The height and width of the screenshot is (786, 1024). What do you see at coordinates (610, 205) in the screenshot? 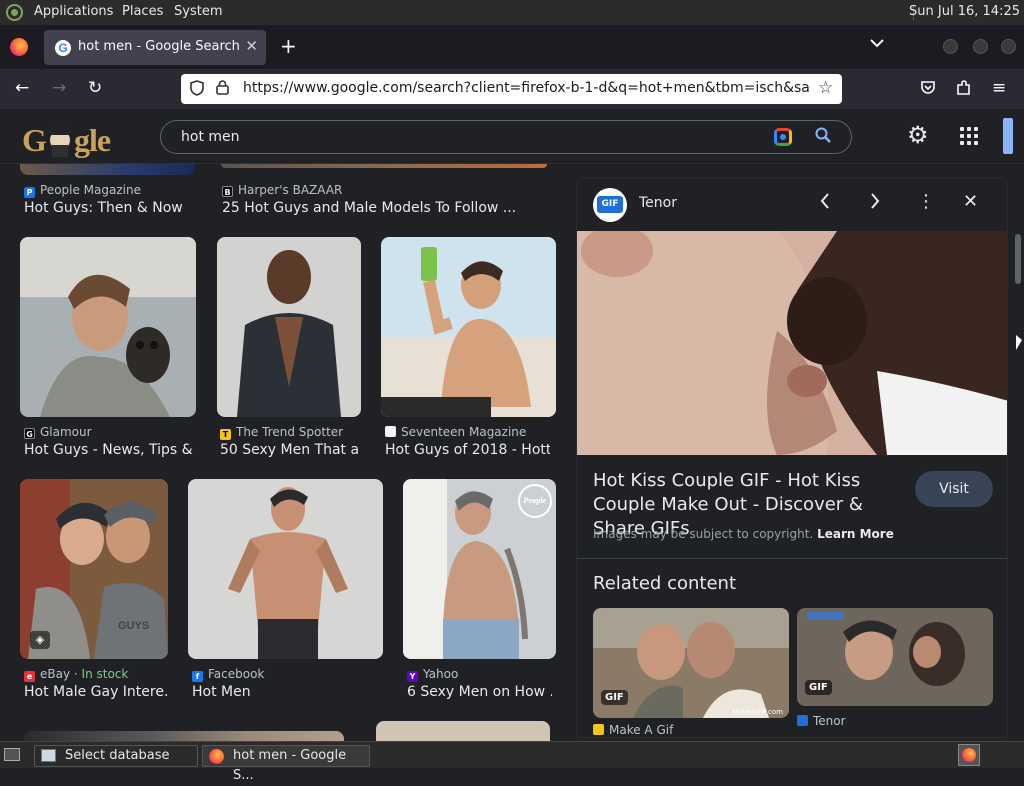
I see `tenor-logo-icon: GIF` at bounding box center [610, 205].